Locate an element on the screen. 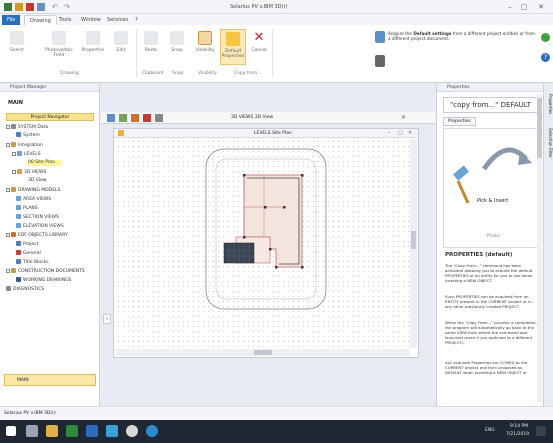 This screenshot has width=553, height=443. tree-item: EDF OBJECTS LIBRARY is located at coordinates (37, 235).